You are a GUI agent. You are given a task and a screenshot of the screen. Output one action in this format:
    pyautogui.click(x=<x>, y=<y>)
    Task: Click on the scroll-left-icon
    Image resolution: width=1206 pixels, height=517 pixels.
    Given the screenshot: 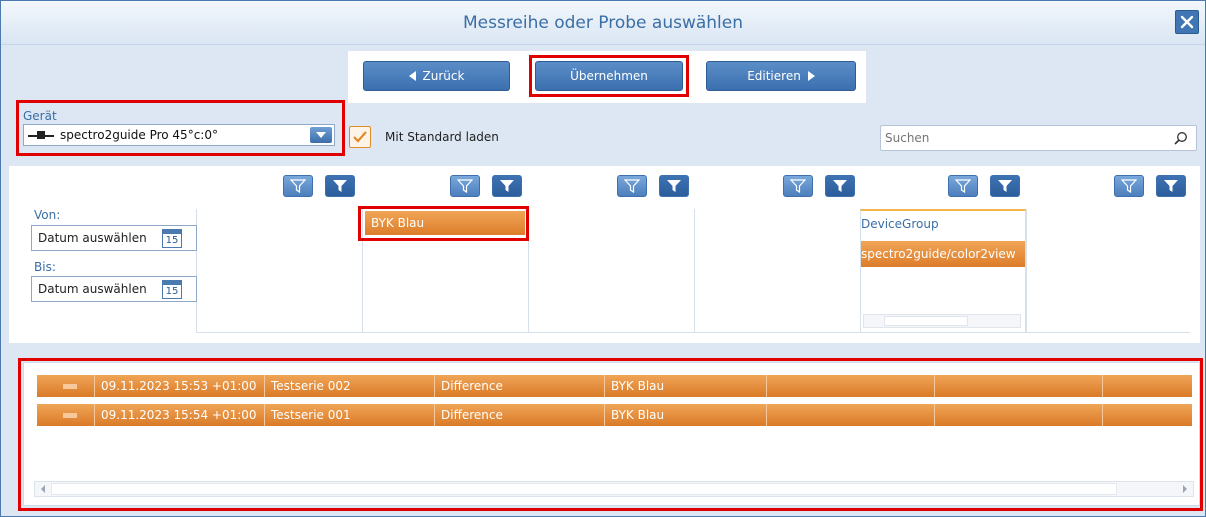 What is the action you would take?
    pyautogui.click(x=43, y=489)
    